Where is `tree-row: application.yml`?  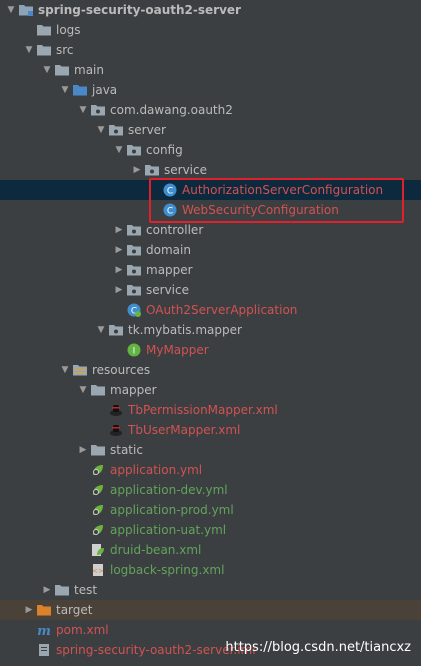
tree-row: application.yml is located at coordinates (210, 470).